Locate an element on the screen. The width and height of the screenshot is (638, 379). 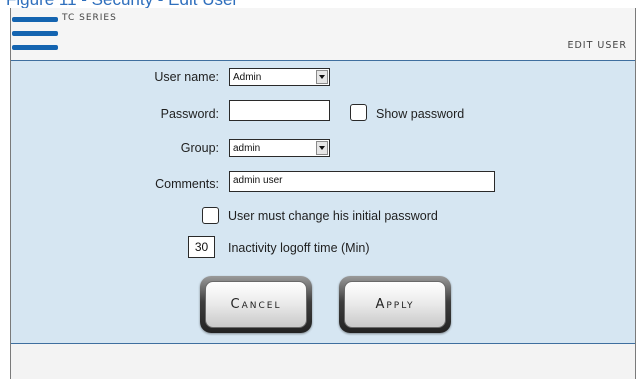
group-value: admin is located at coordinates (247, 148).